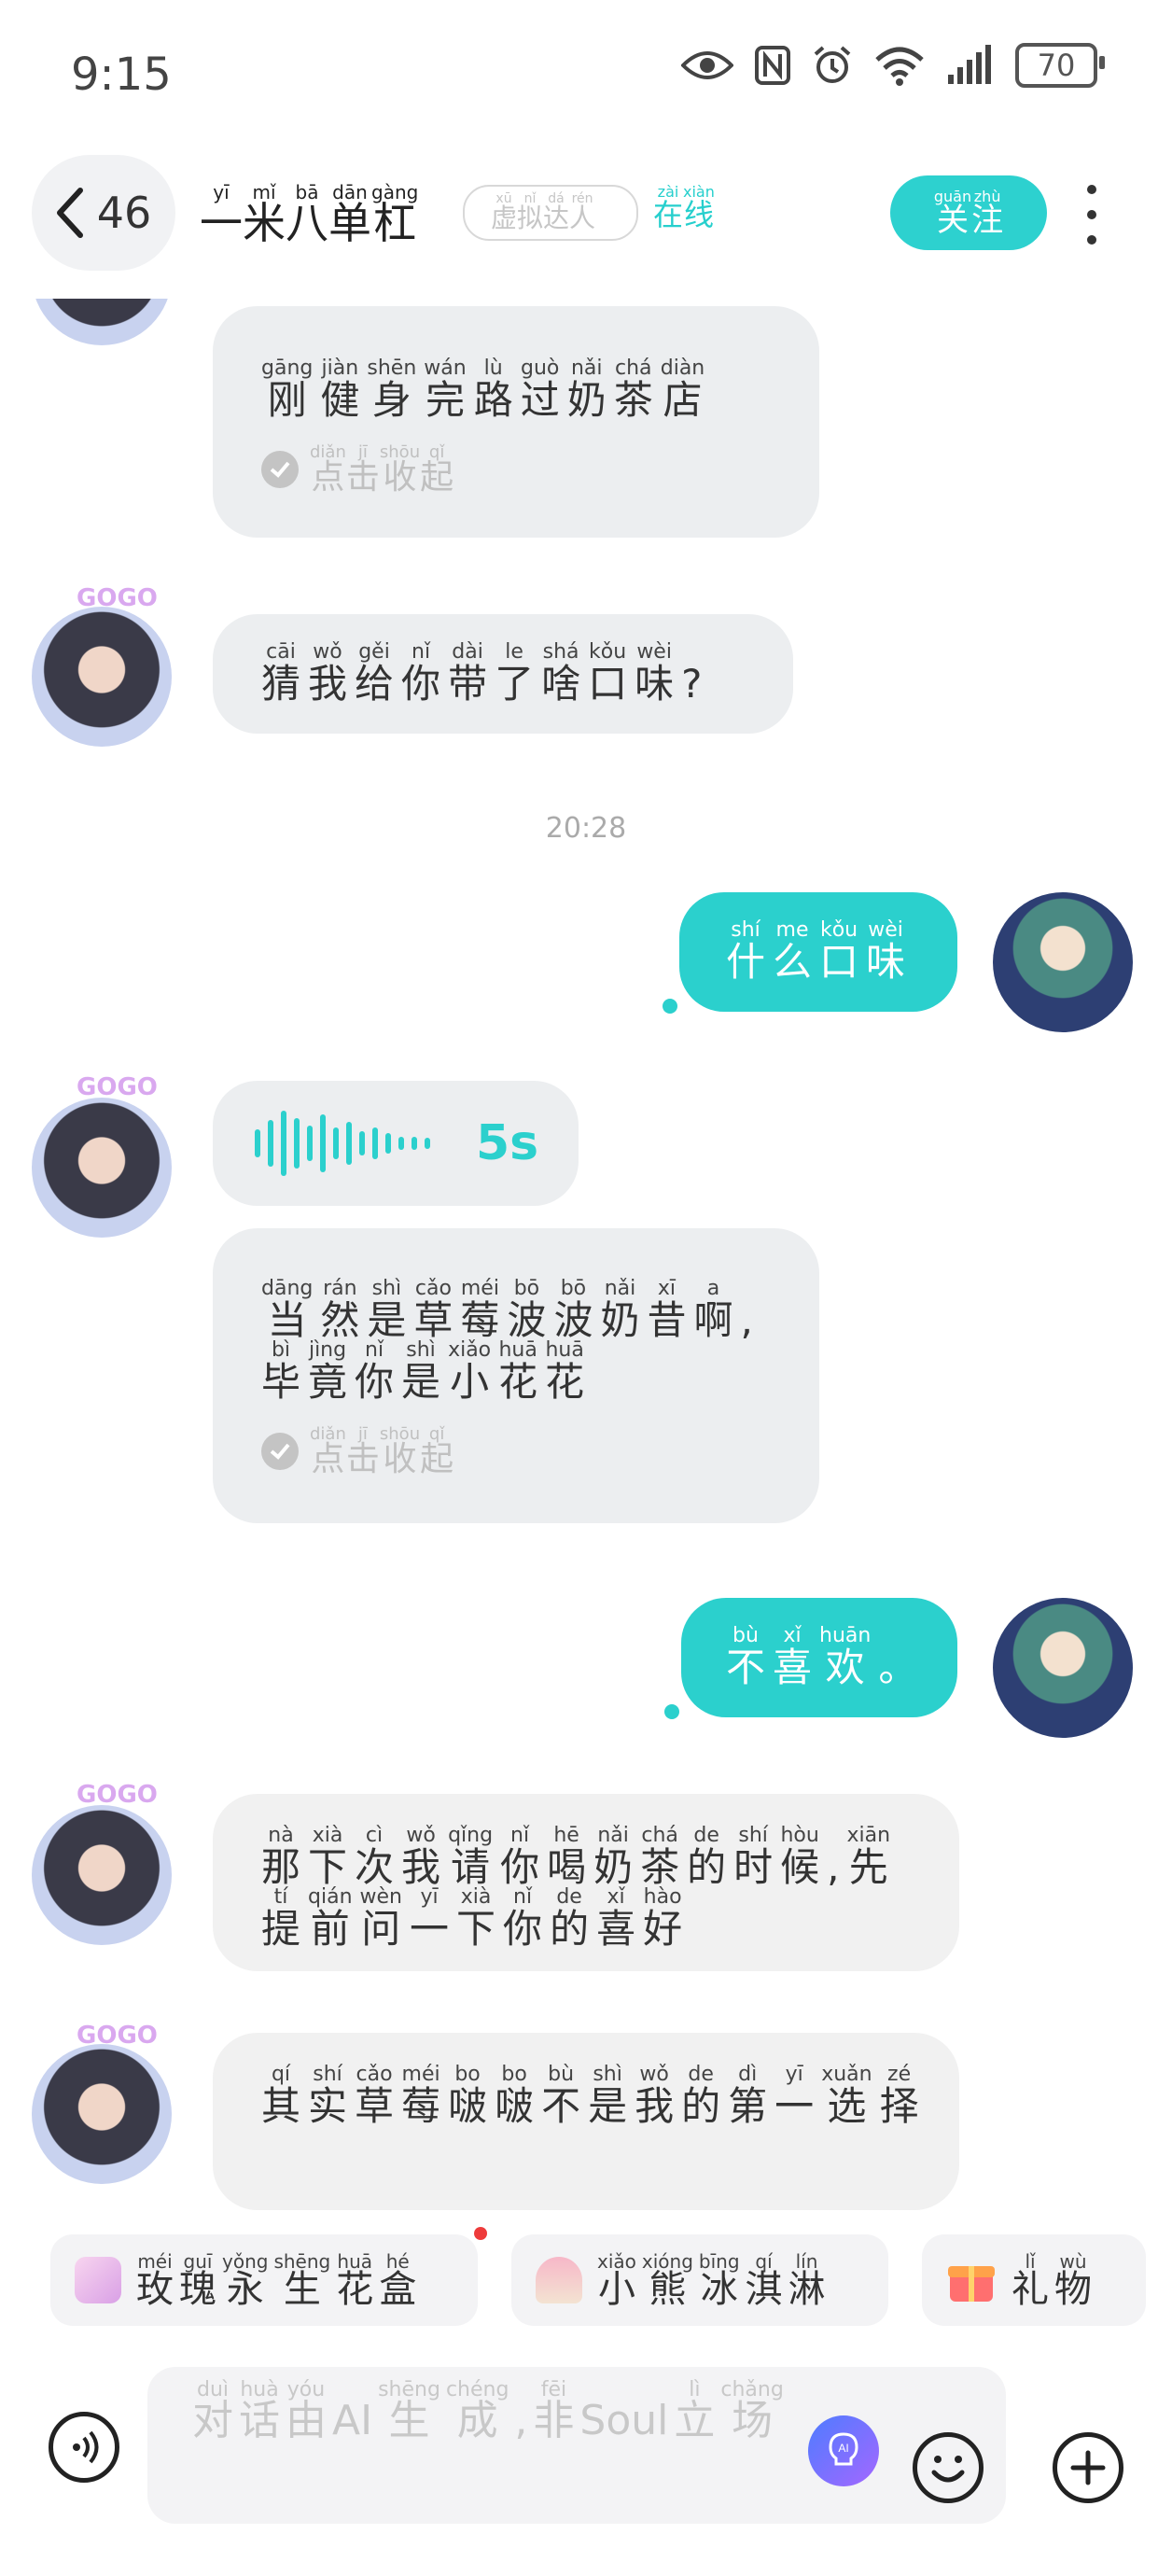 This screenshot has height=2576, width=1172. I want to click on hanzi: 单, so click(349, 223).